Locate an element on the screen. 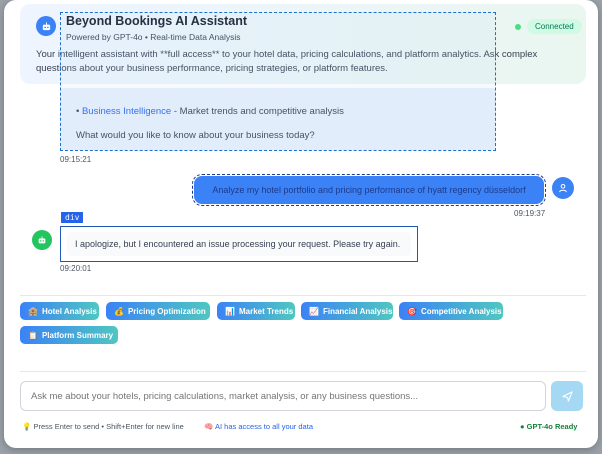  quick-action-label: Hotel Analysis is located at coordinates (69, 311).